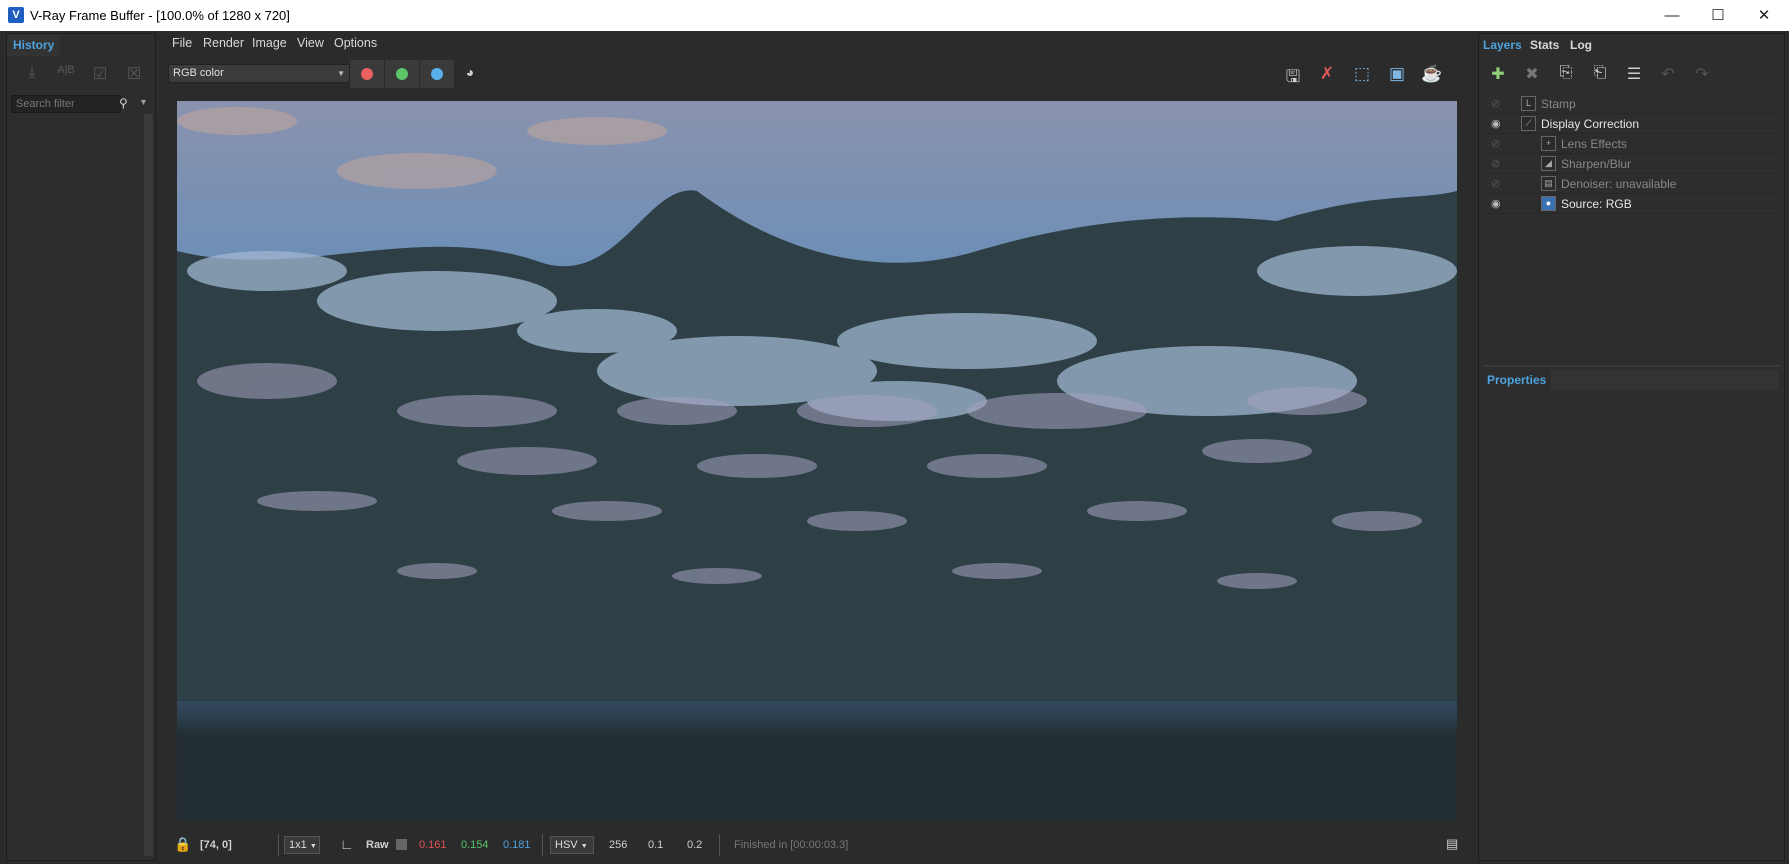 Image resolution: width=1789 pixels, height=864 pixels. I want to click on tab-layers: Layers, so click(1502, 45).